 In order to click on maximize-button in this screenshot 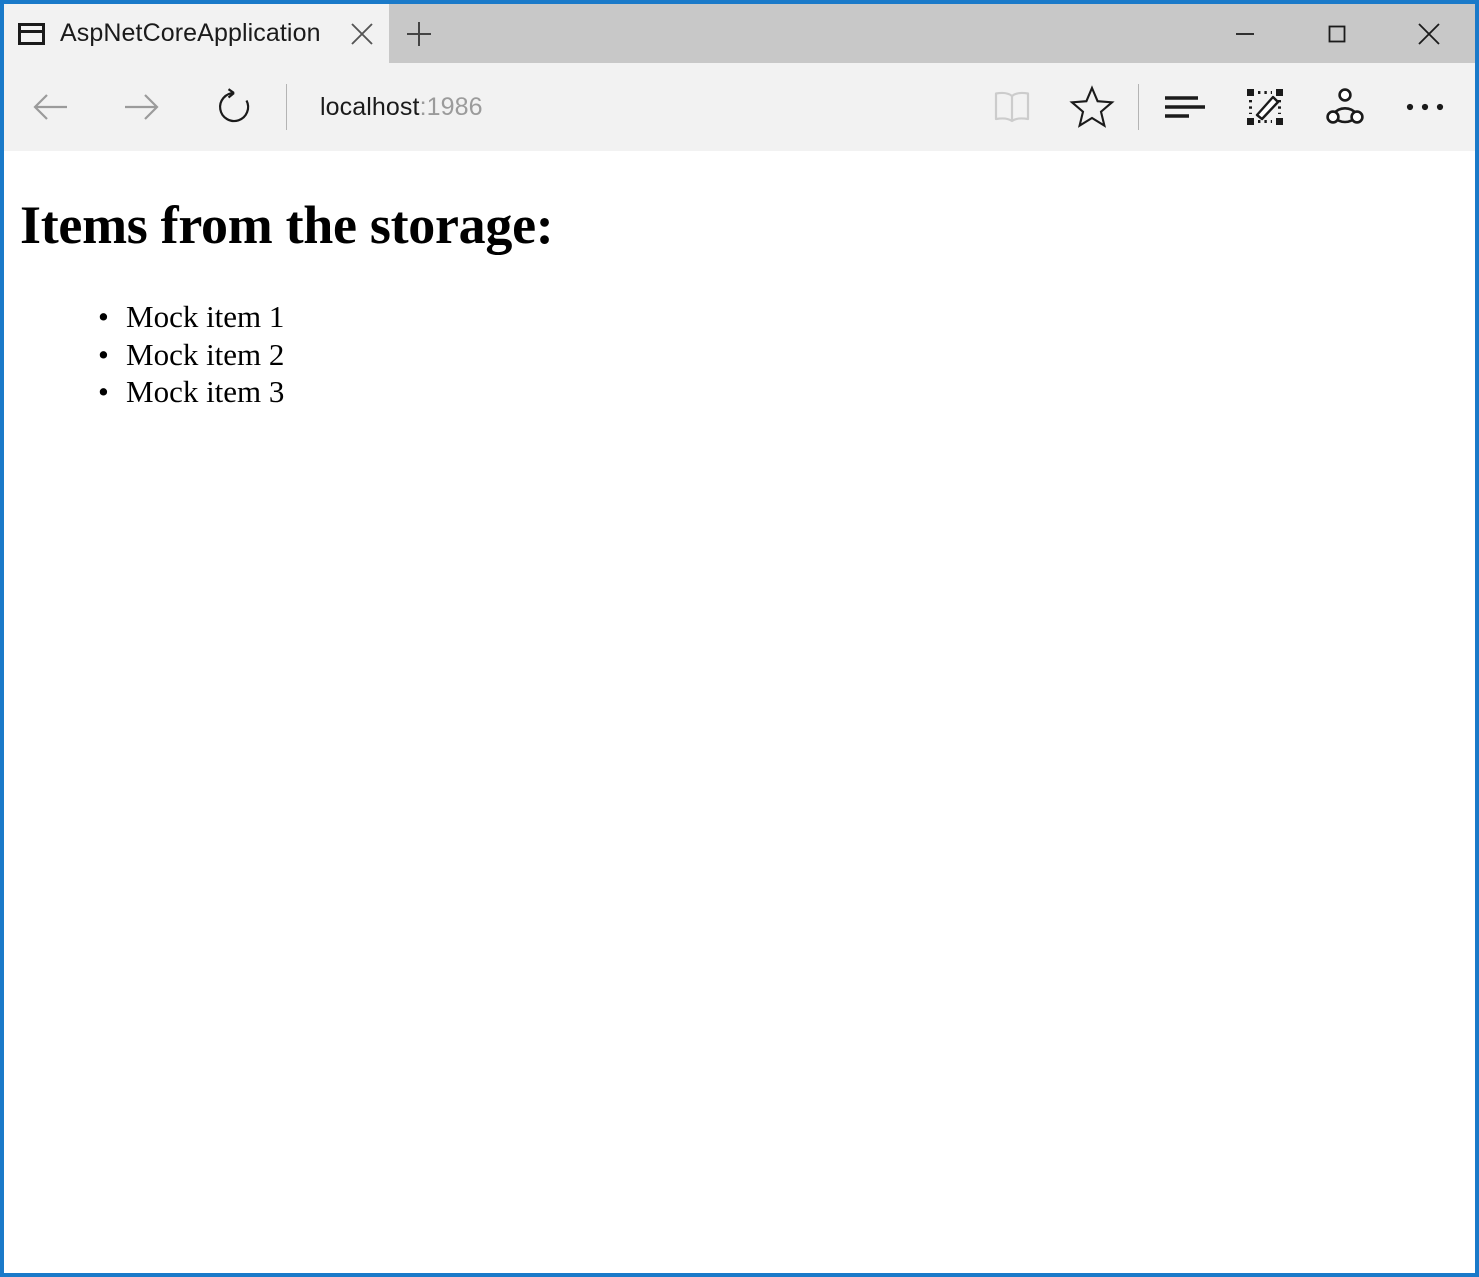, I will do `click(1337, 33)`.